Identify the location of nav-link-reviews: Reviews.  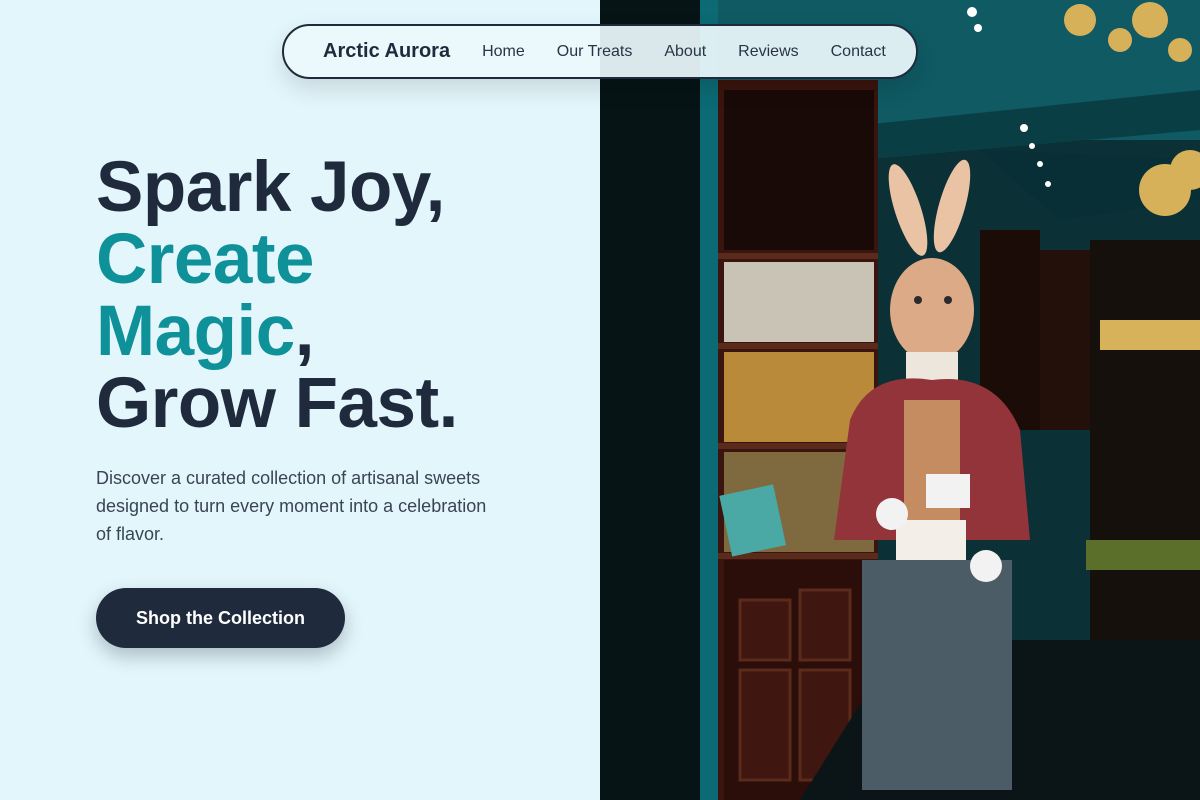
(768, 52).